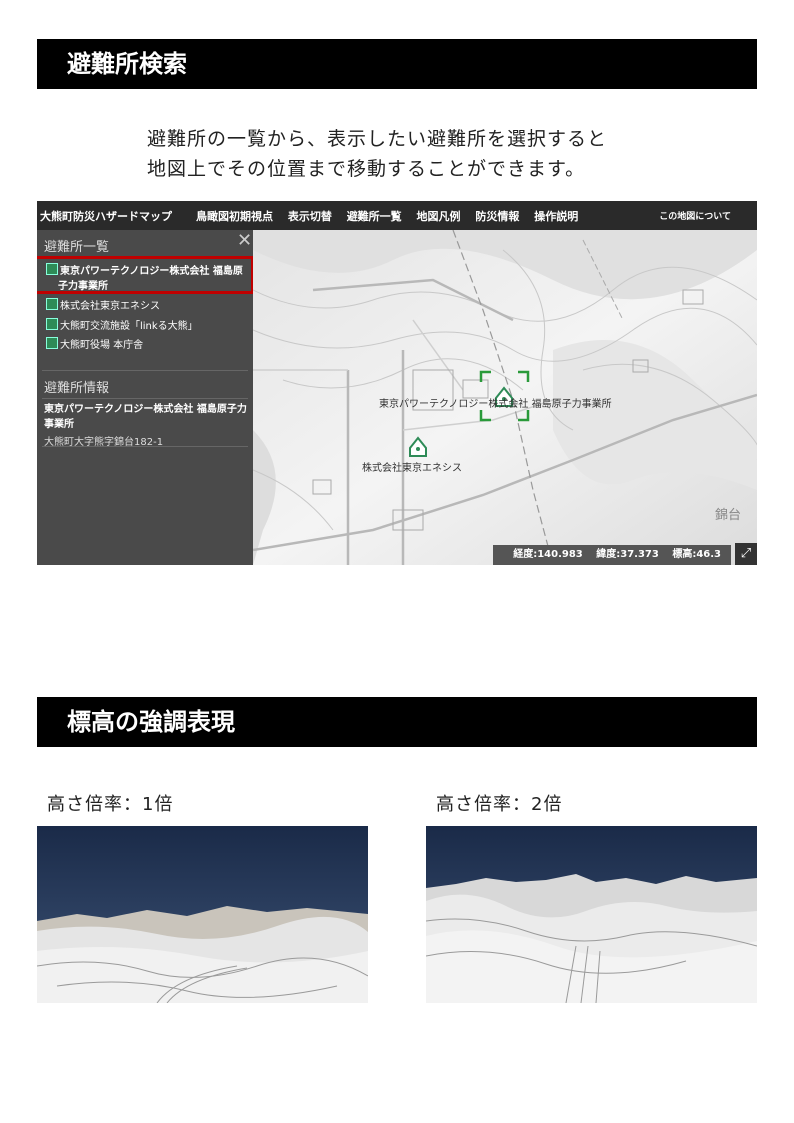  Describe the element at coordinates (728, 515) in the screenshot. I see `map-place-label: 錦台` at that location.